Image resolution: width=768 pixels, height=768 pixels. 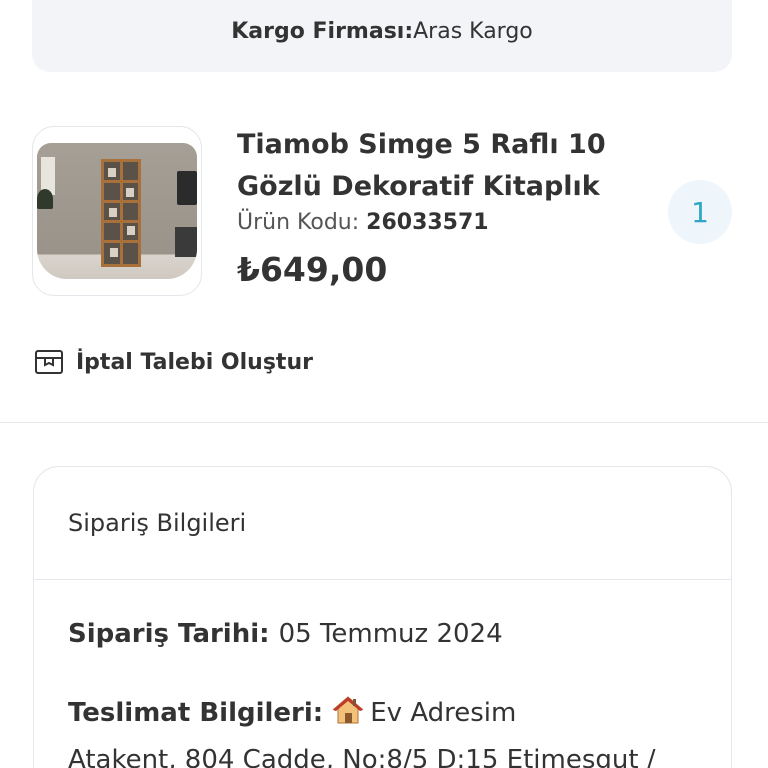 What do you see at coordinates (427, 222) in the screenshot?
I see `product-code-value: 26033571` at bounding box center [427, 222].